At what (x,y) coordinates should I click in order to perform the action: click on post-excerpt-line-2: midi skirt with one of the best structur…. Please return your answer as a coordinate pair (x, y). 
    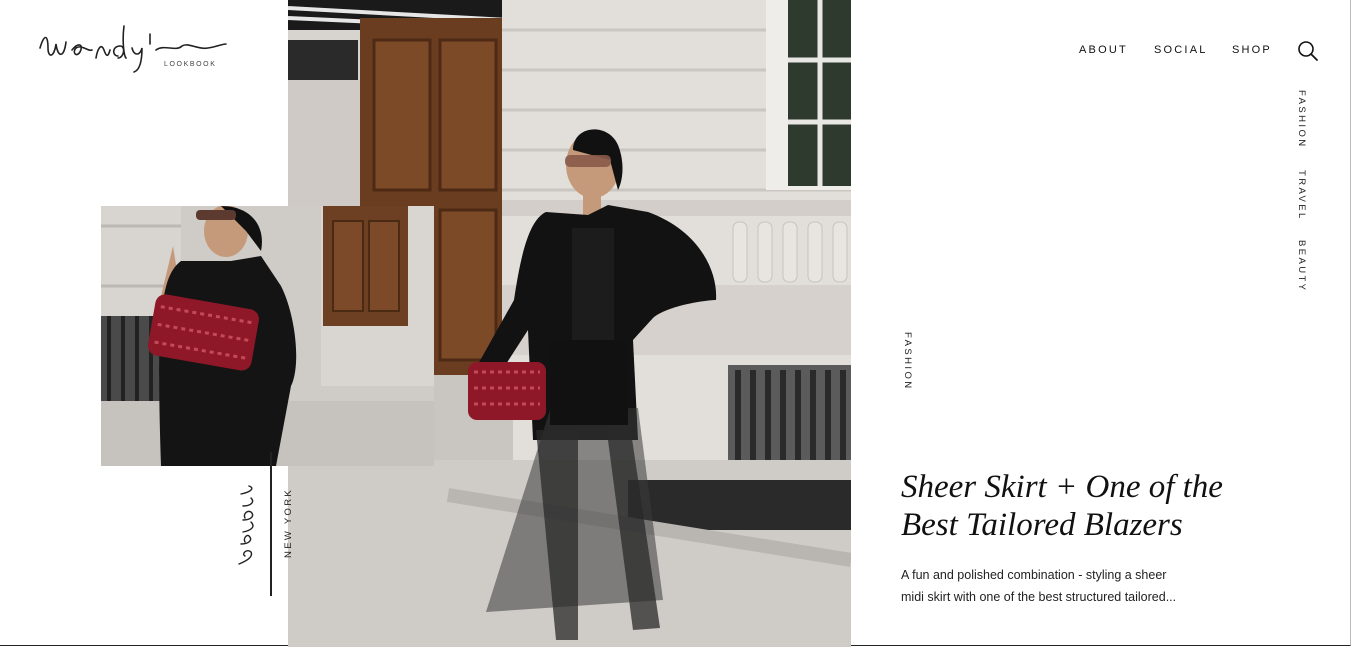
    Looking at the image, I should click on (1039, 597).